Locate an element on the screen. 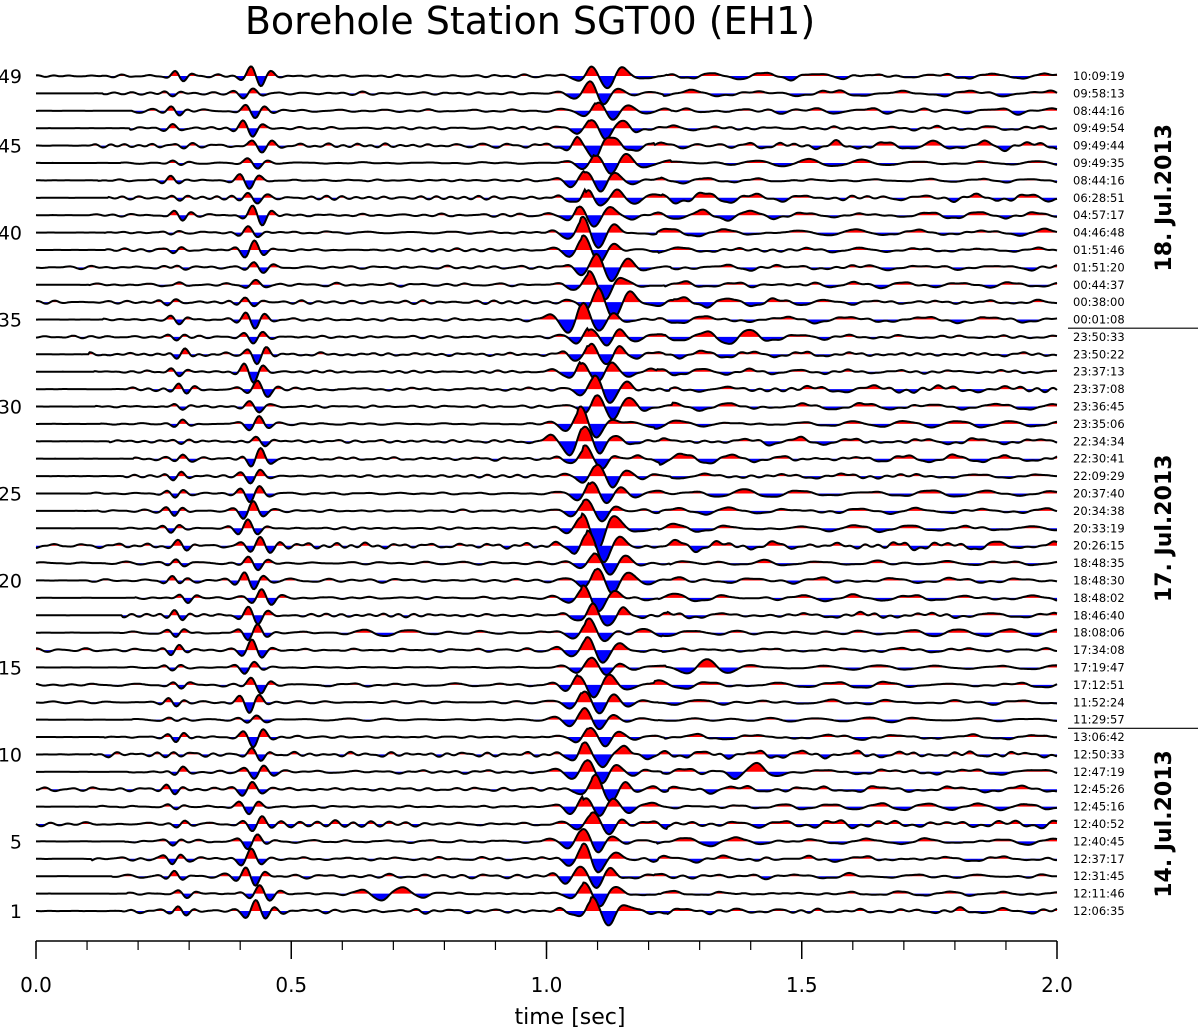 The width and height of the screenshot is (1200, 1030). x-tick-label: 2.0 is located at coordinates (1057, 985).